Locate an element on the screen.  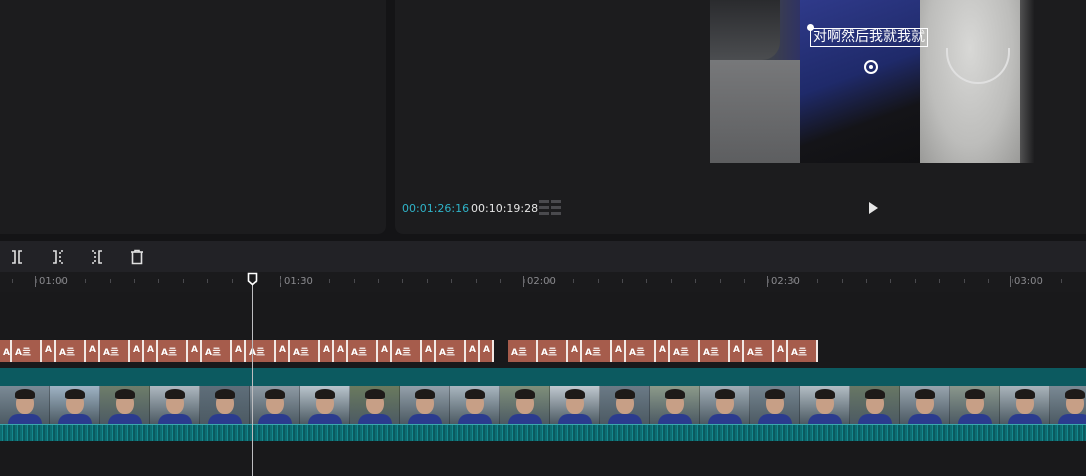
video-track is located at coordinates (543, 405).